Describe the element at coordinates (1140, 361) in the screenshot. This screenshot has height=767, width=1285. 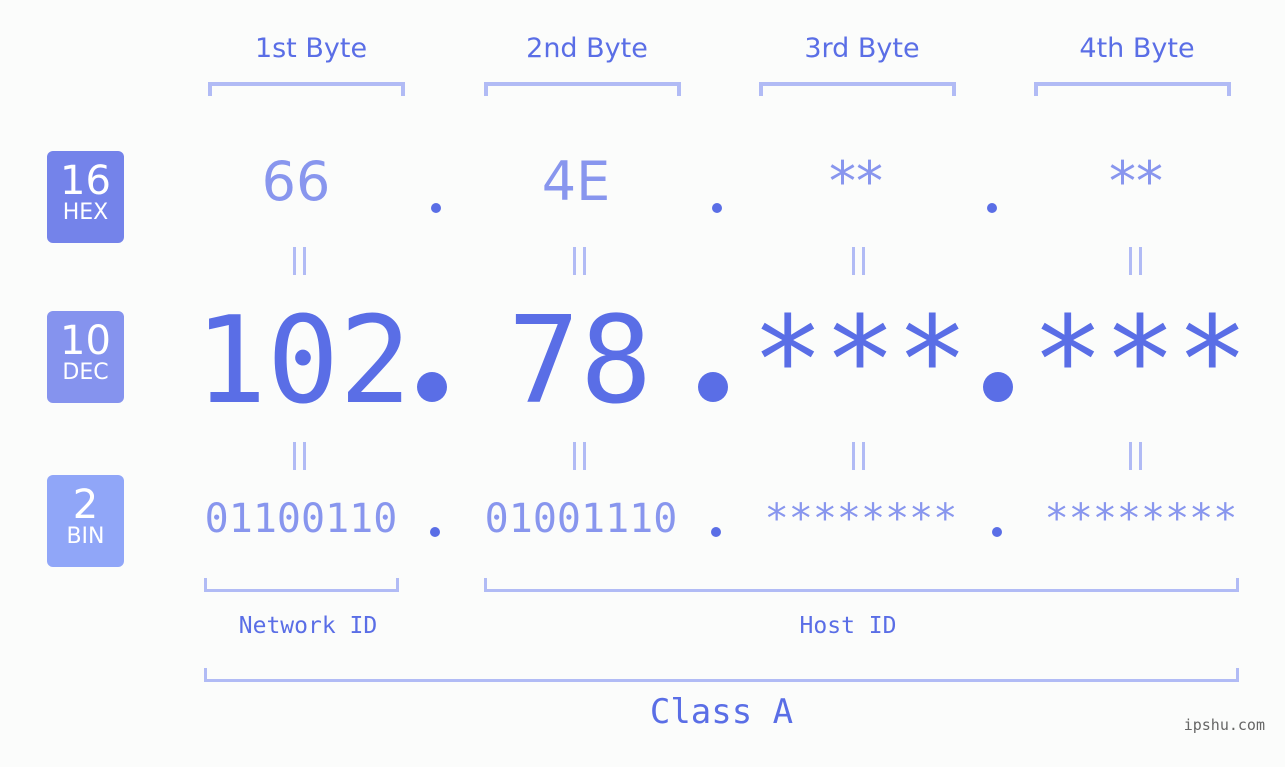
I see `dec-value-4: ***` at that location.